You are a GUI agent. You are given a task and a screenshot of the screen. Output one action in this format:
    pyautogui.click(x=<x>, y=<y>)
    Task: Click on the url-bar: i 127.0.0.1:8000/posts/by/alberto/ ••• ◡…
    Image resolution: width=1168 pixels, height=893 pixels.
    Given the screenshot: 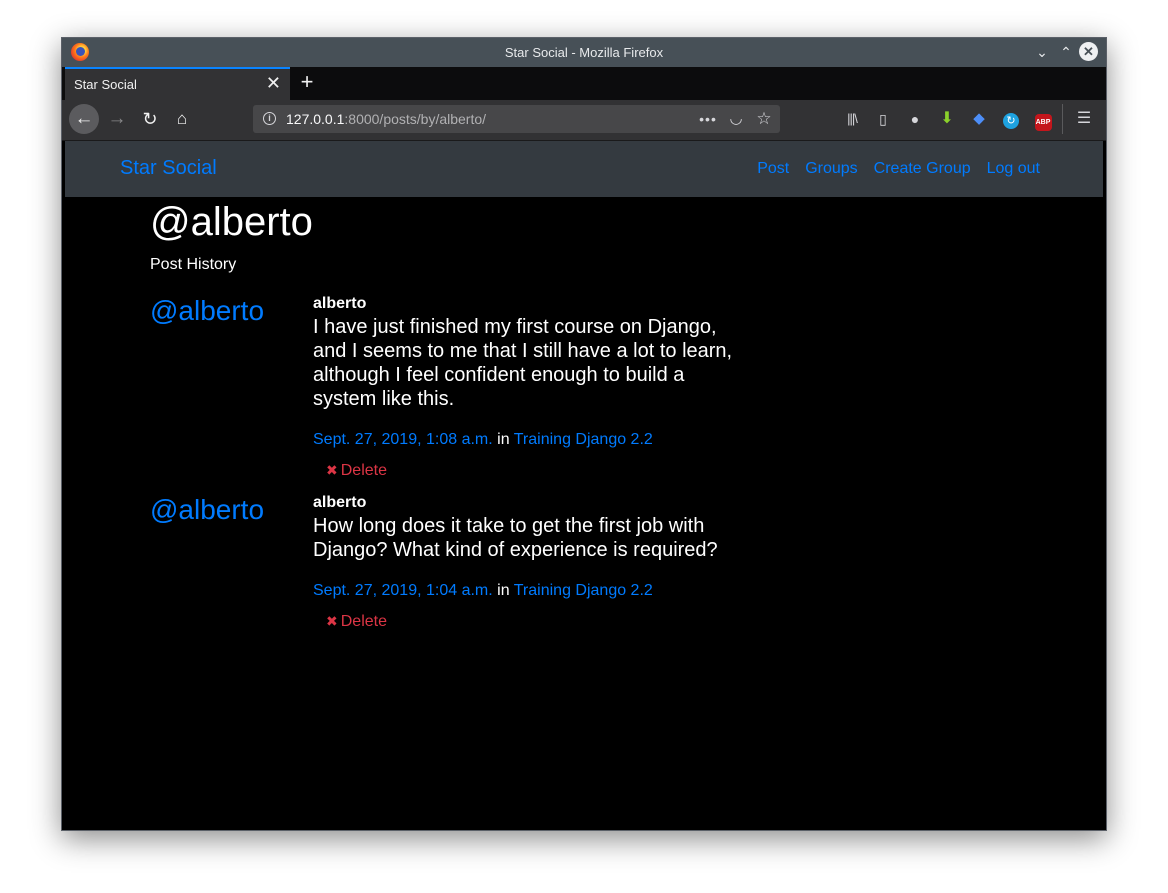 What is the action you would take?
    pyautogui.click(x=516, y=119)
    